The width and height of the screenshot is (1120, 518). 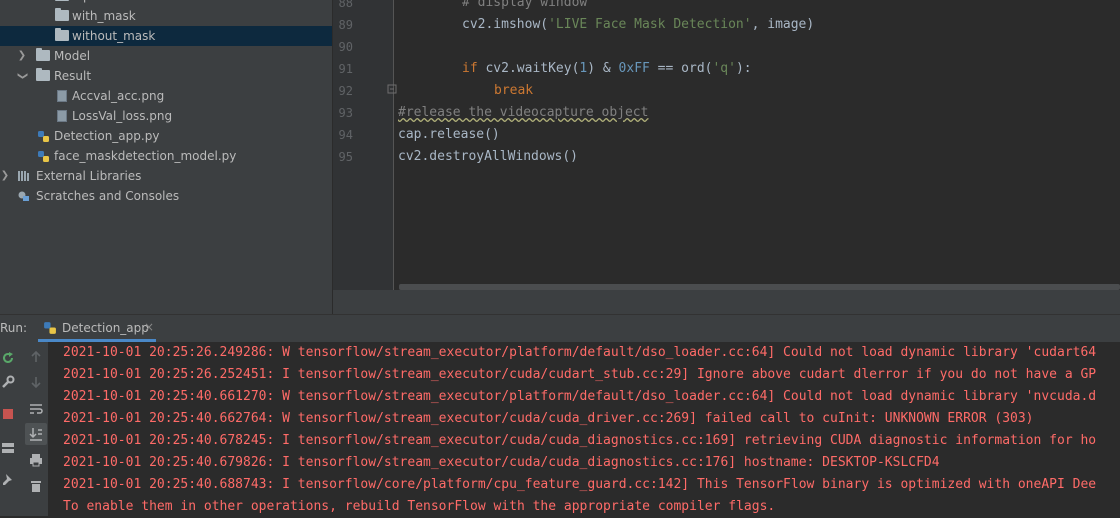 What do you see at coordinates (36, 486) in the screenshot?
I see `trash-icon` at bounding box center [36, 486].